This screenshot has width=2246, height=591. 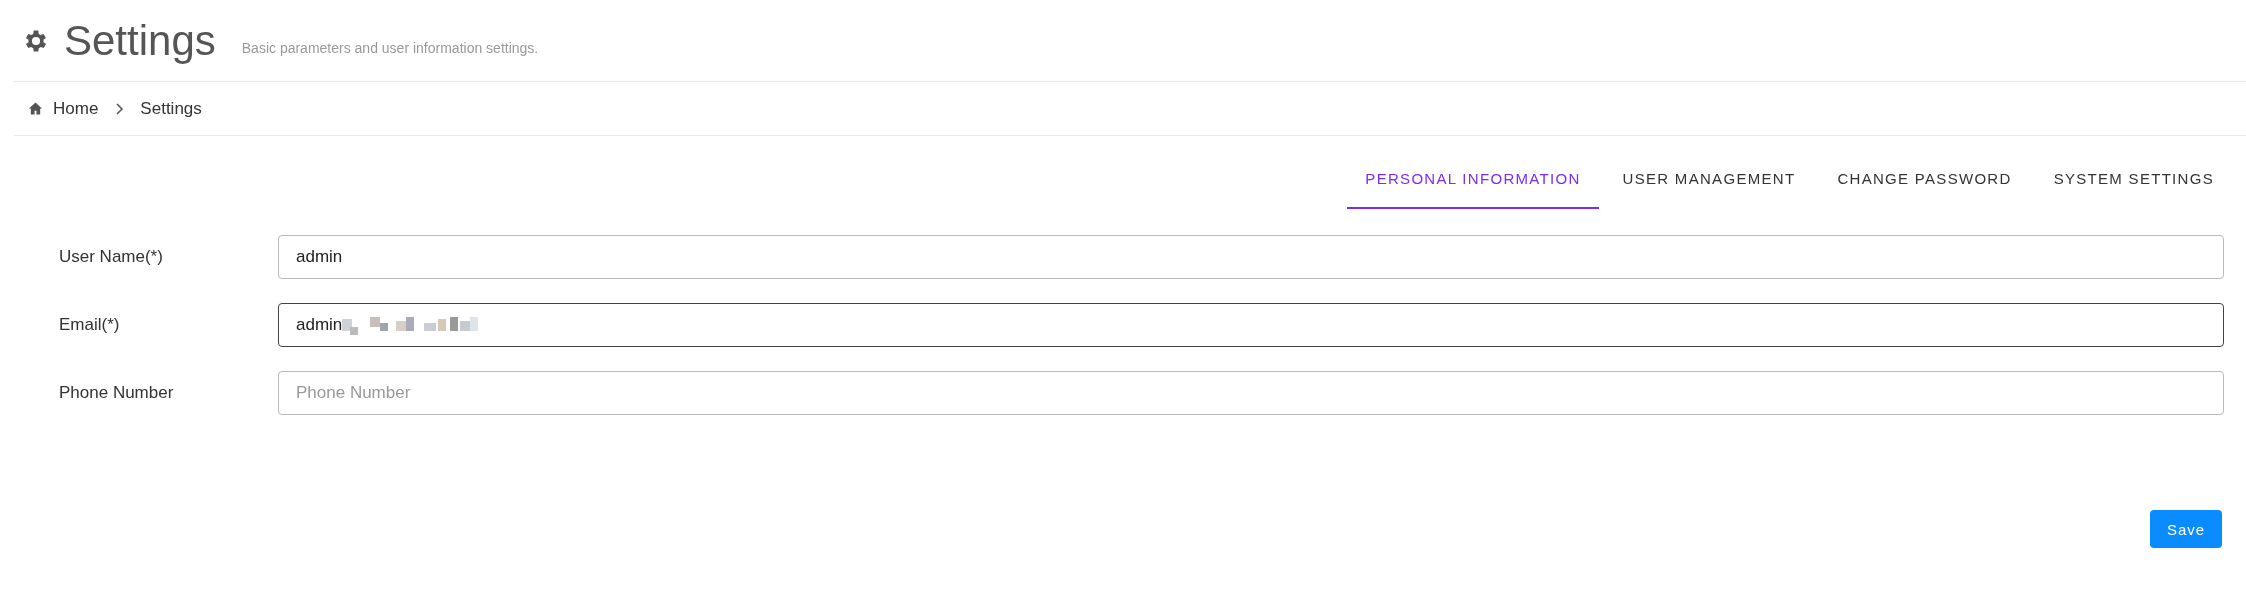 What do you see at coordinates (119, 108) in the screenshot?
I see `chevron-icon` at bounding box center [119, 108].